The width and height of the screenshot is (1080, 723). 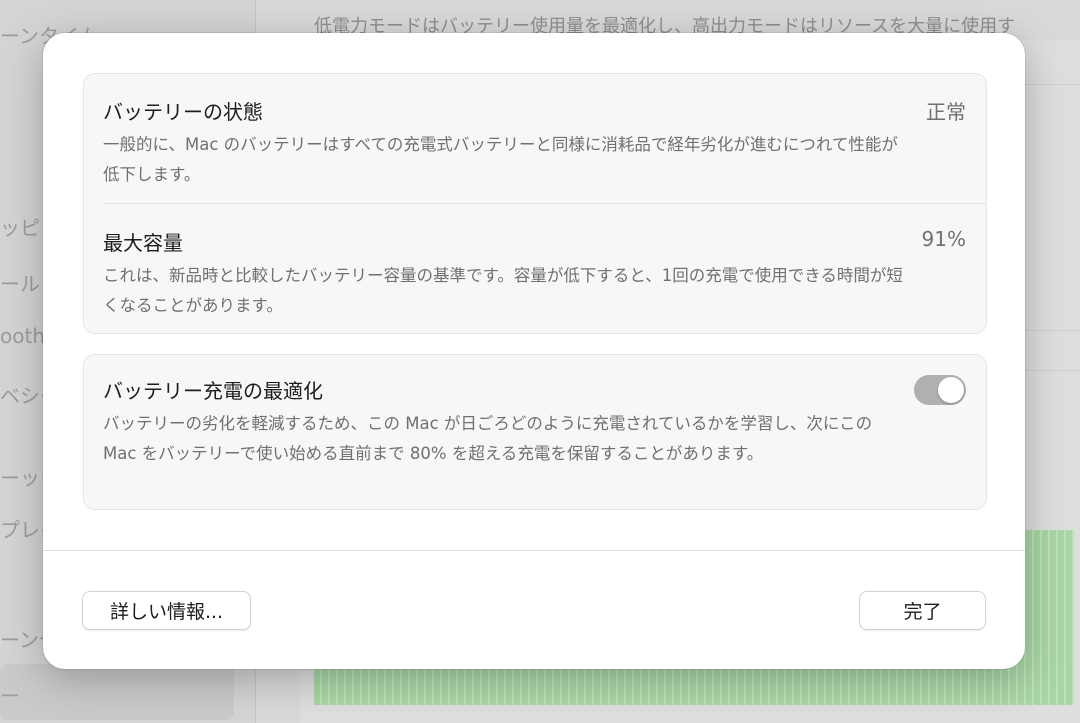 I want to click on sidebar-item: ール, so click(x=20, y=284).